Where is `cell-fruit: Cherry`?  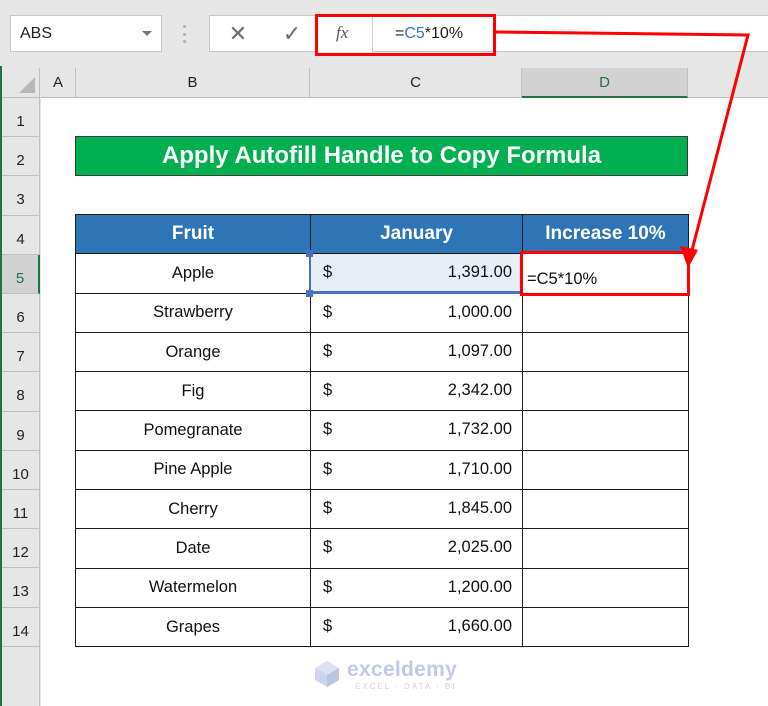 cell-fruit: Cherry is located at coordinates (193, 509).